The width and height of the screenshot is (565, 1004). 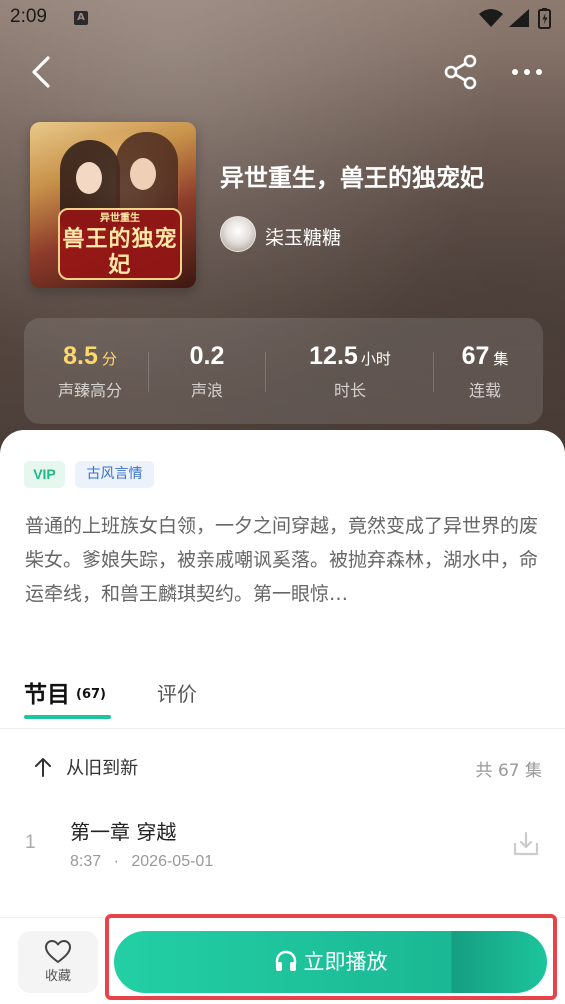 I want to click on sort-order-label: 从旧到新, so click(x=102, y=768).